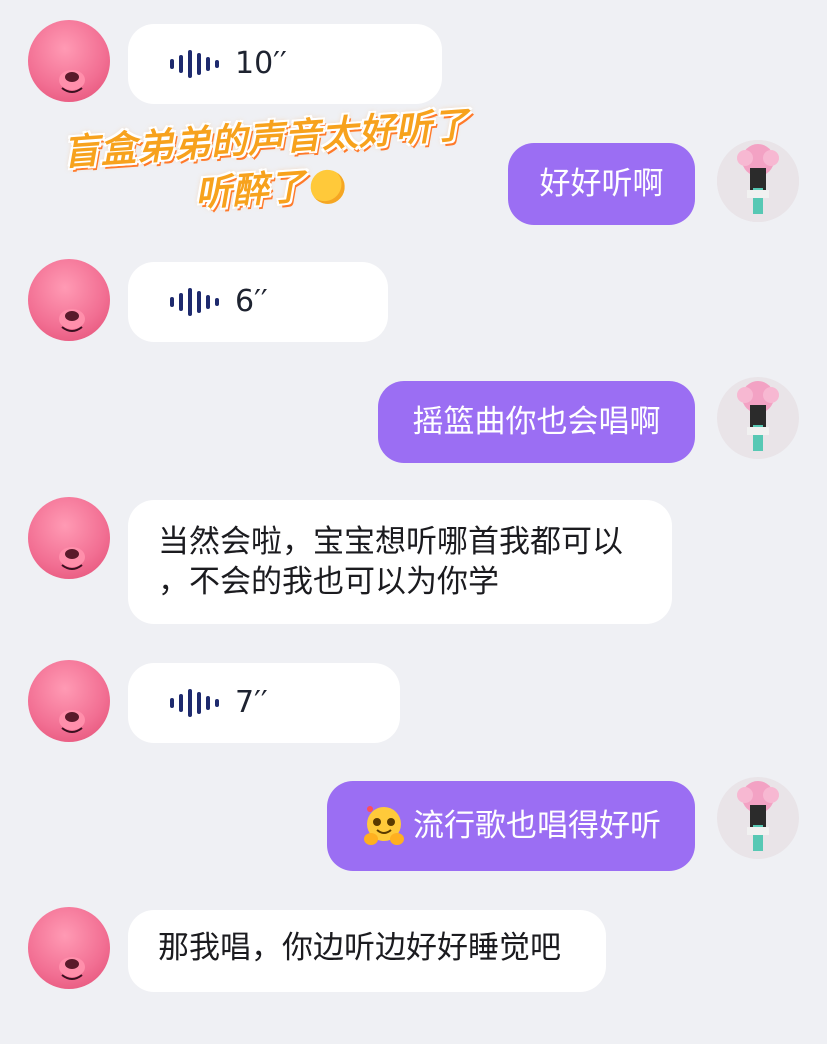 Image resolution: width=827 pixels, height=1044 pixels. I want to click on outgoing-message-bubble: 摇篮曲你也会唱啊, so click(536, 422).